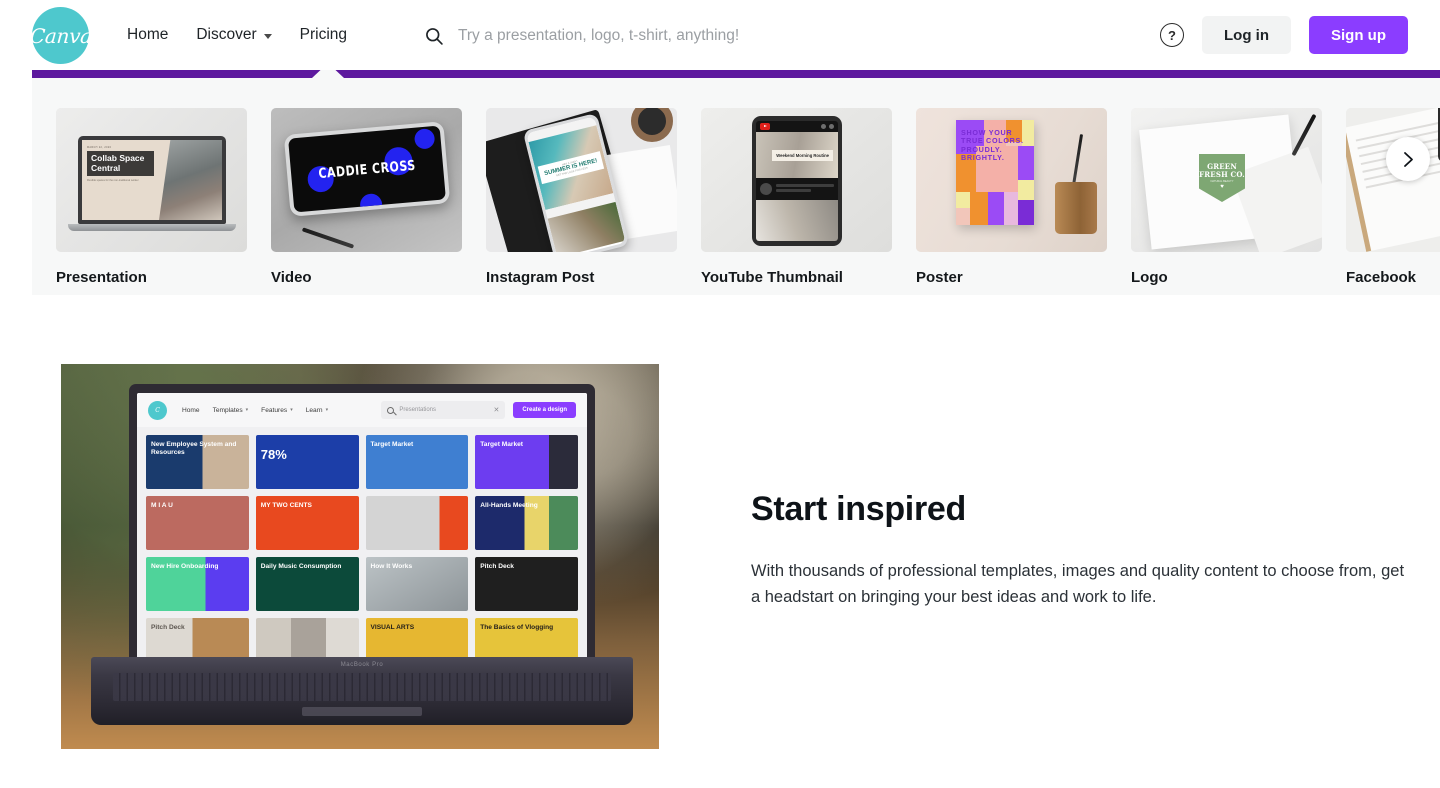 The width and height of the screenshot is (1440, 788). I want to click on nav-item-pricing: Pricing, so click(323, 35).